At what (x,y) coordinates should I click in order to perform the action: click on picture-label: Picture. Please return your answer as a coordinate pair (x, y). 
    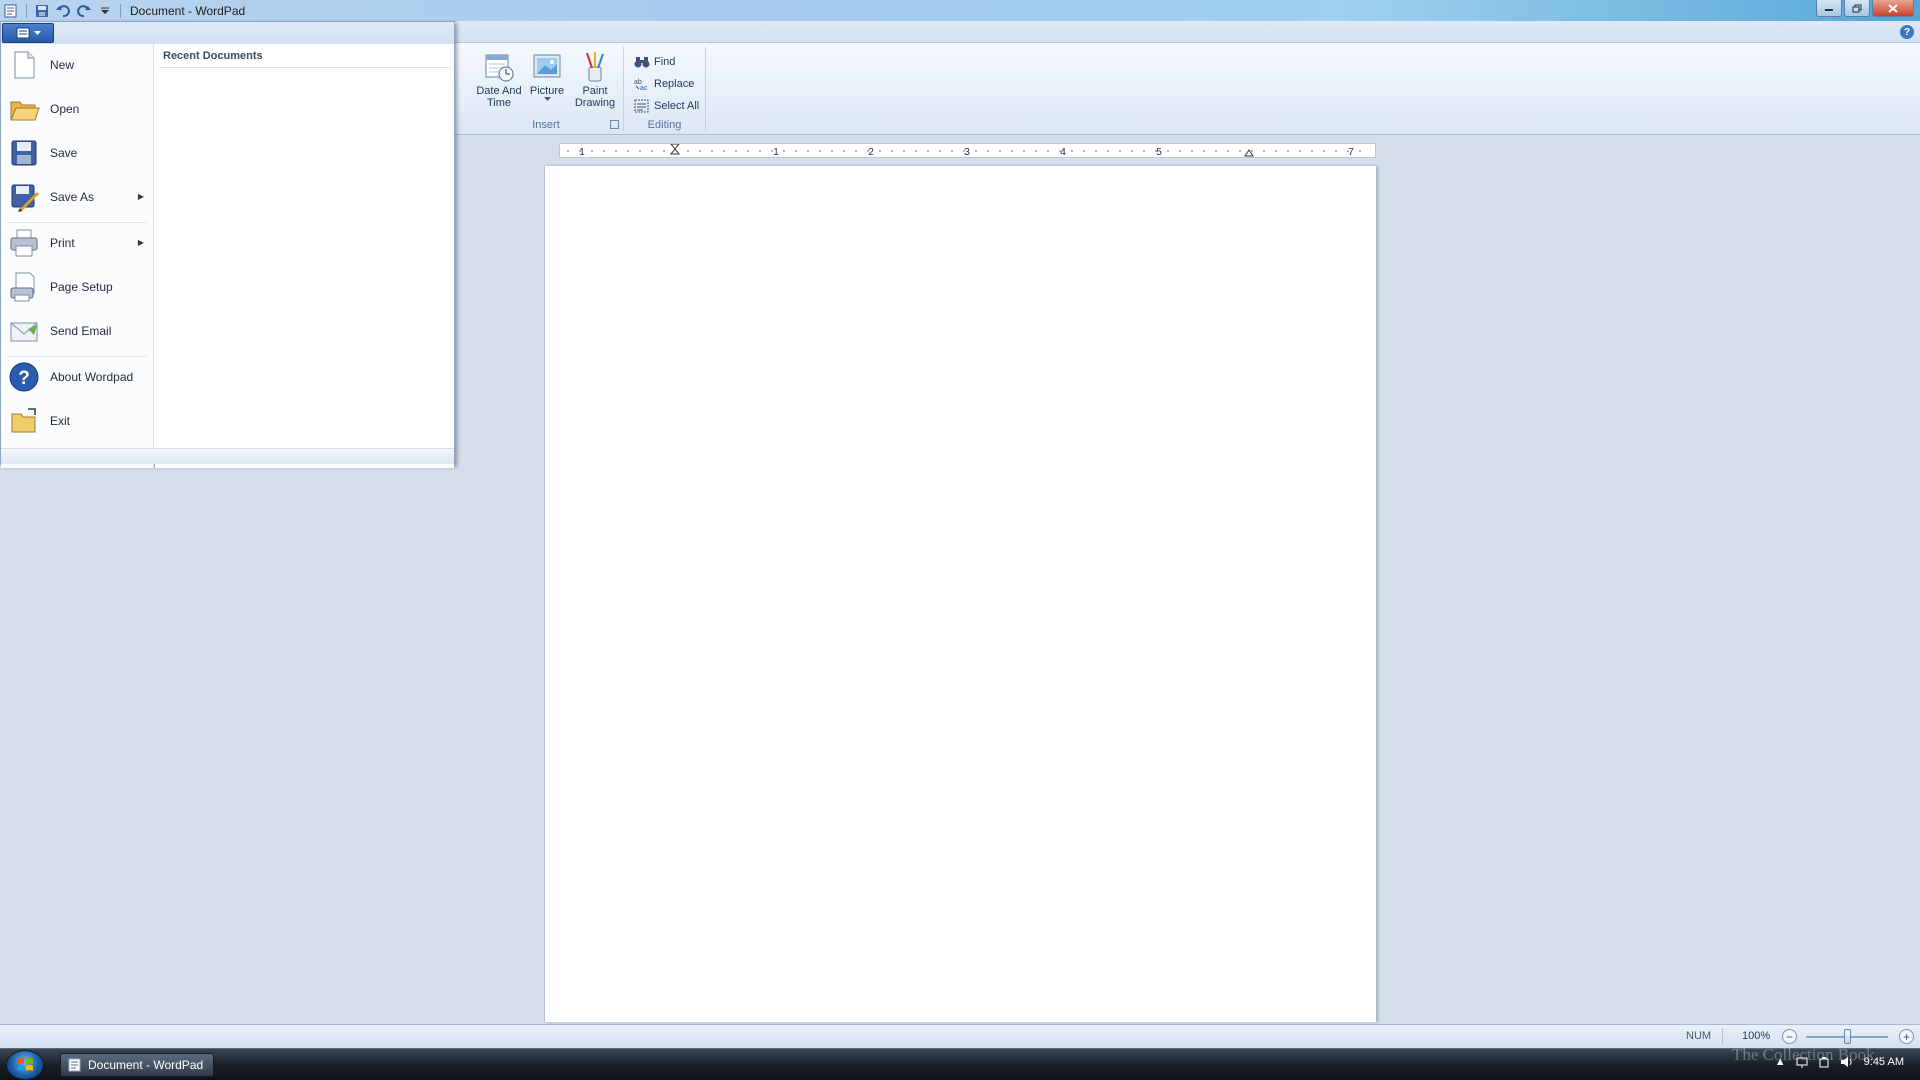
    Looking at the image, I should click on (547, 91).